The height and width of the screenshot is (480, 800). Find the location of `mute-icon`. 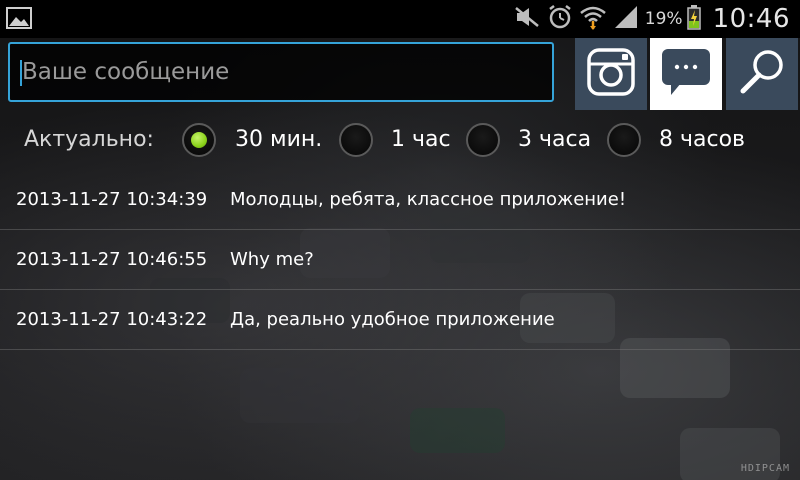

mute-icon is located at coordinates (527, 19).